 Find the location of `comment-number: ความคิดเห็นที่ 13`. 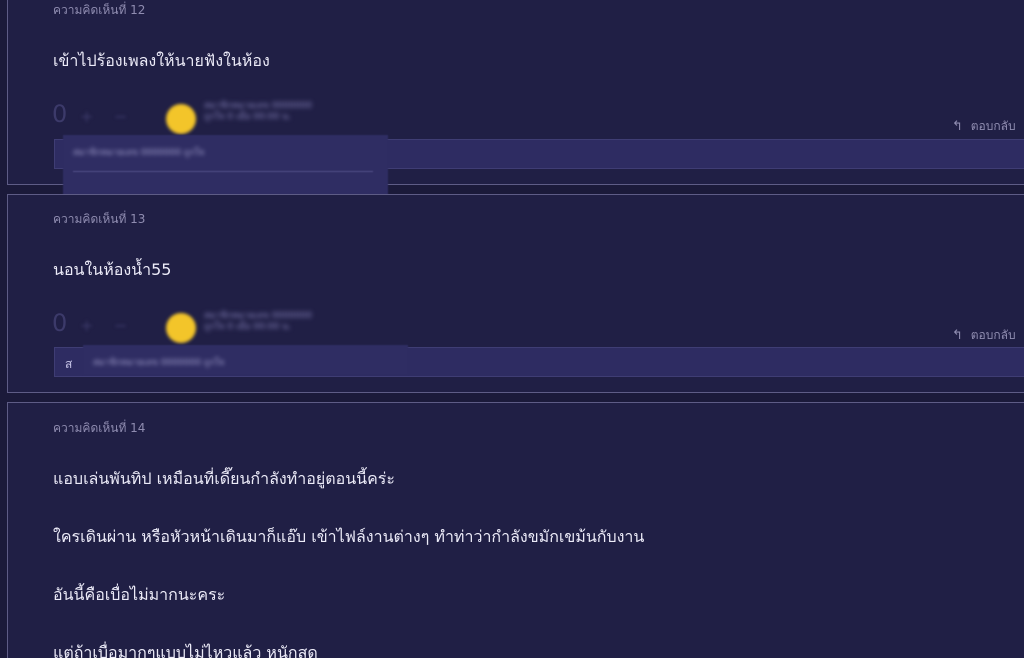

comment-number: ความคิดเห็นที่ 13 is located at coordinates (99, 219).